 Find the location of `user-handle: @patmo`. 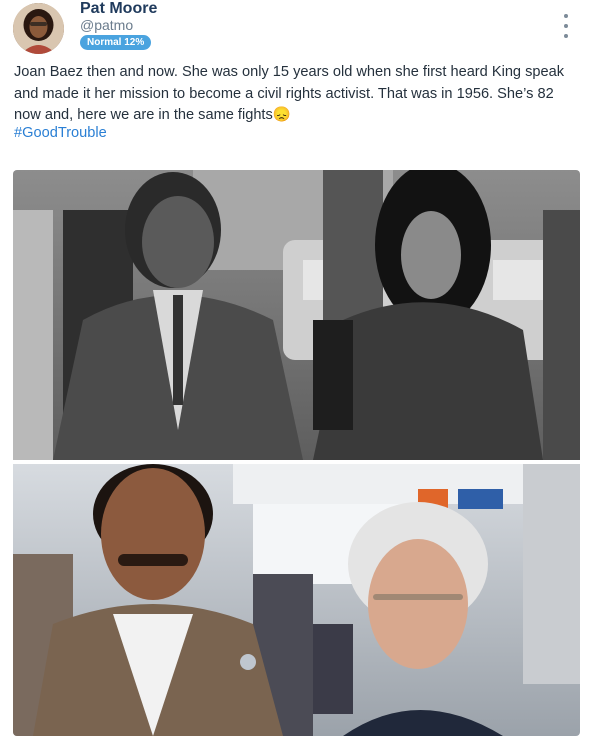

user-handle: @patmo is located at coordinates (106, 25).